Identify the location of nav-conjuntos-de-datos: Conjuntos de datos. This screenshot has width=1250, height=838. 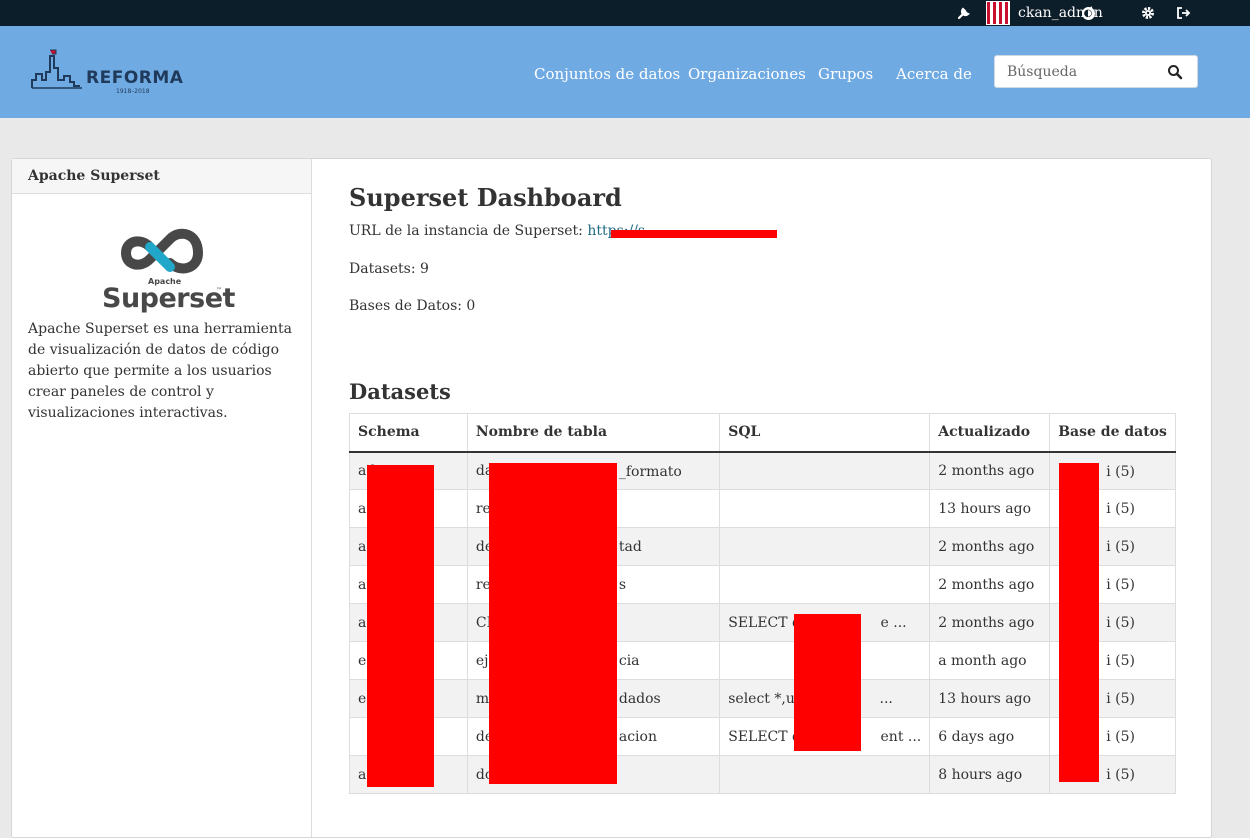
(607, 74).